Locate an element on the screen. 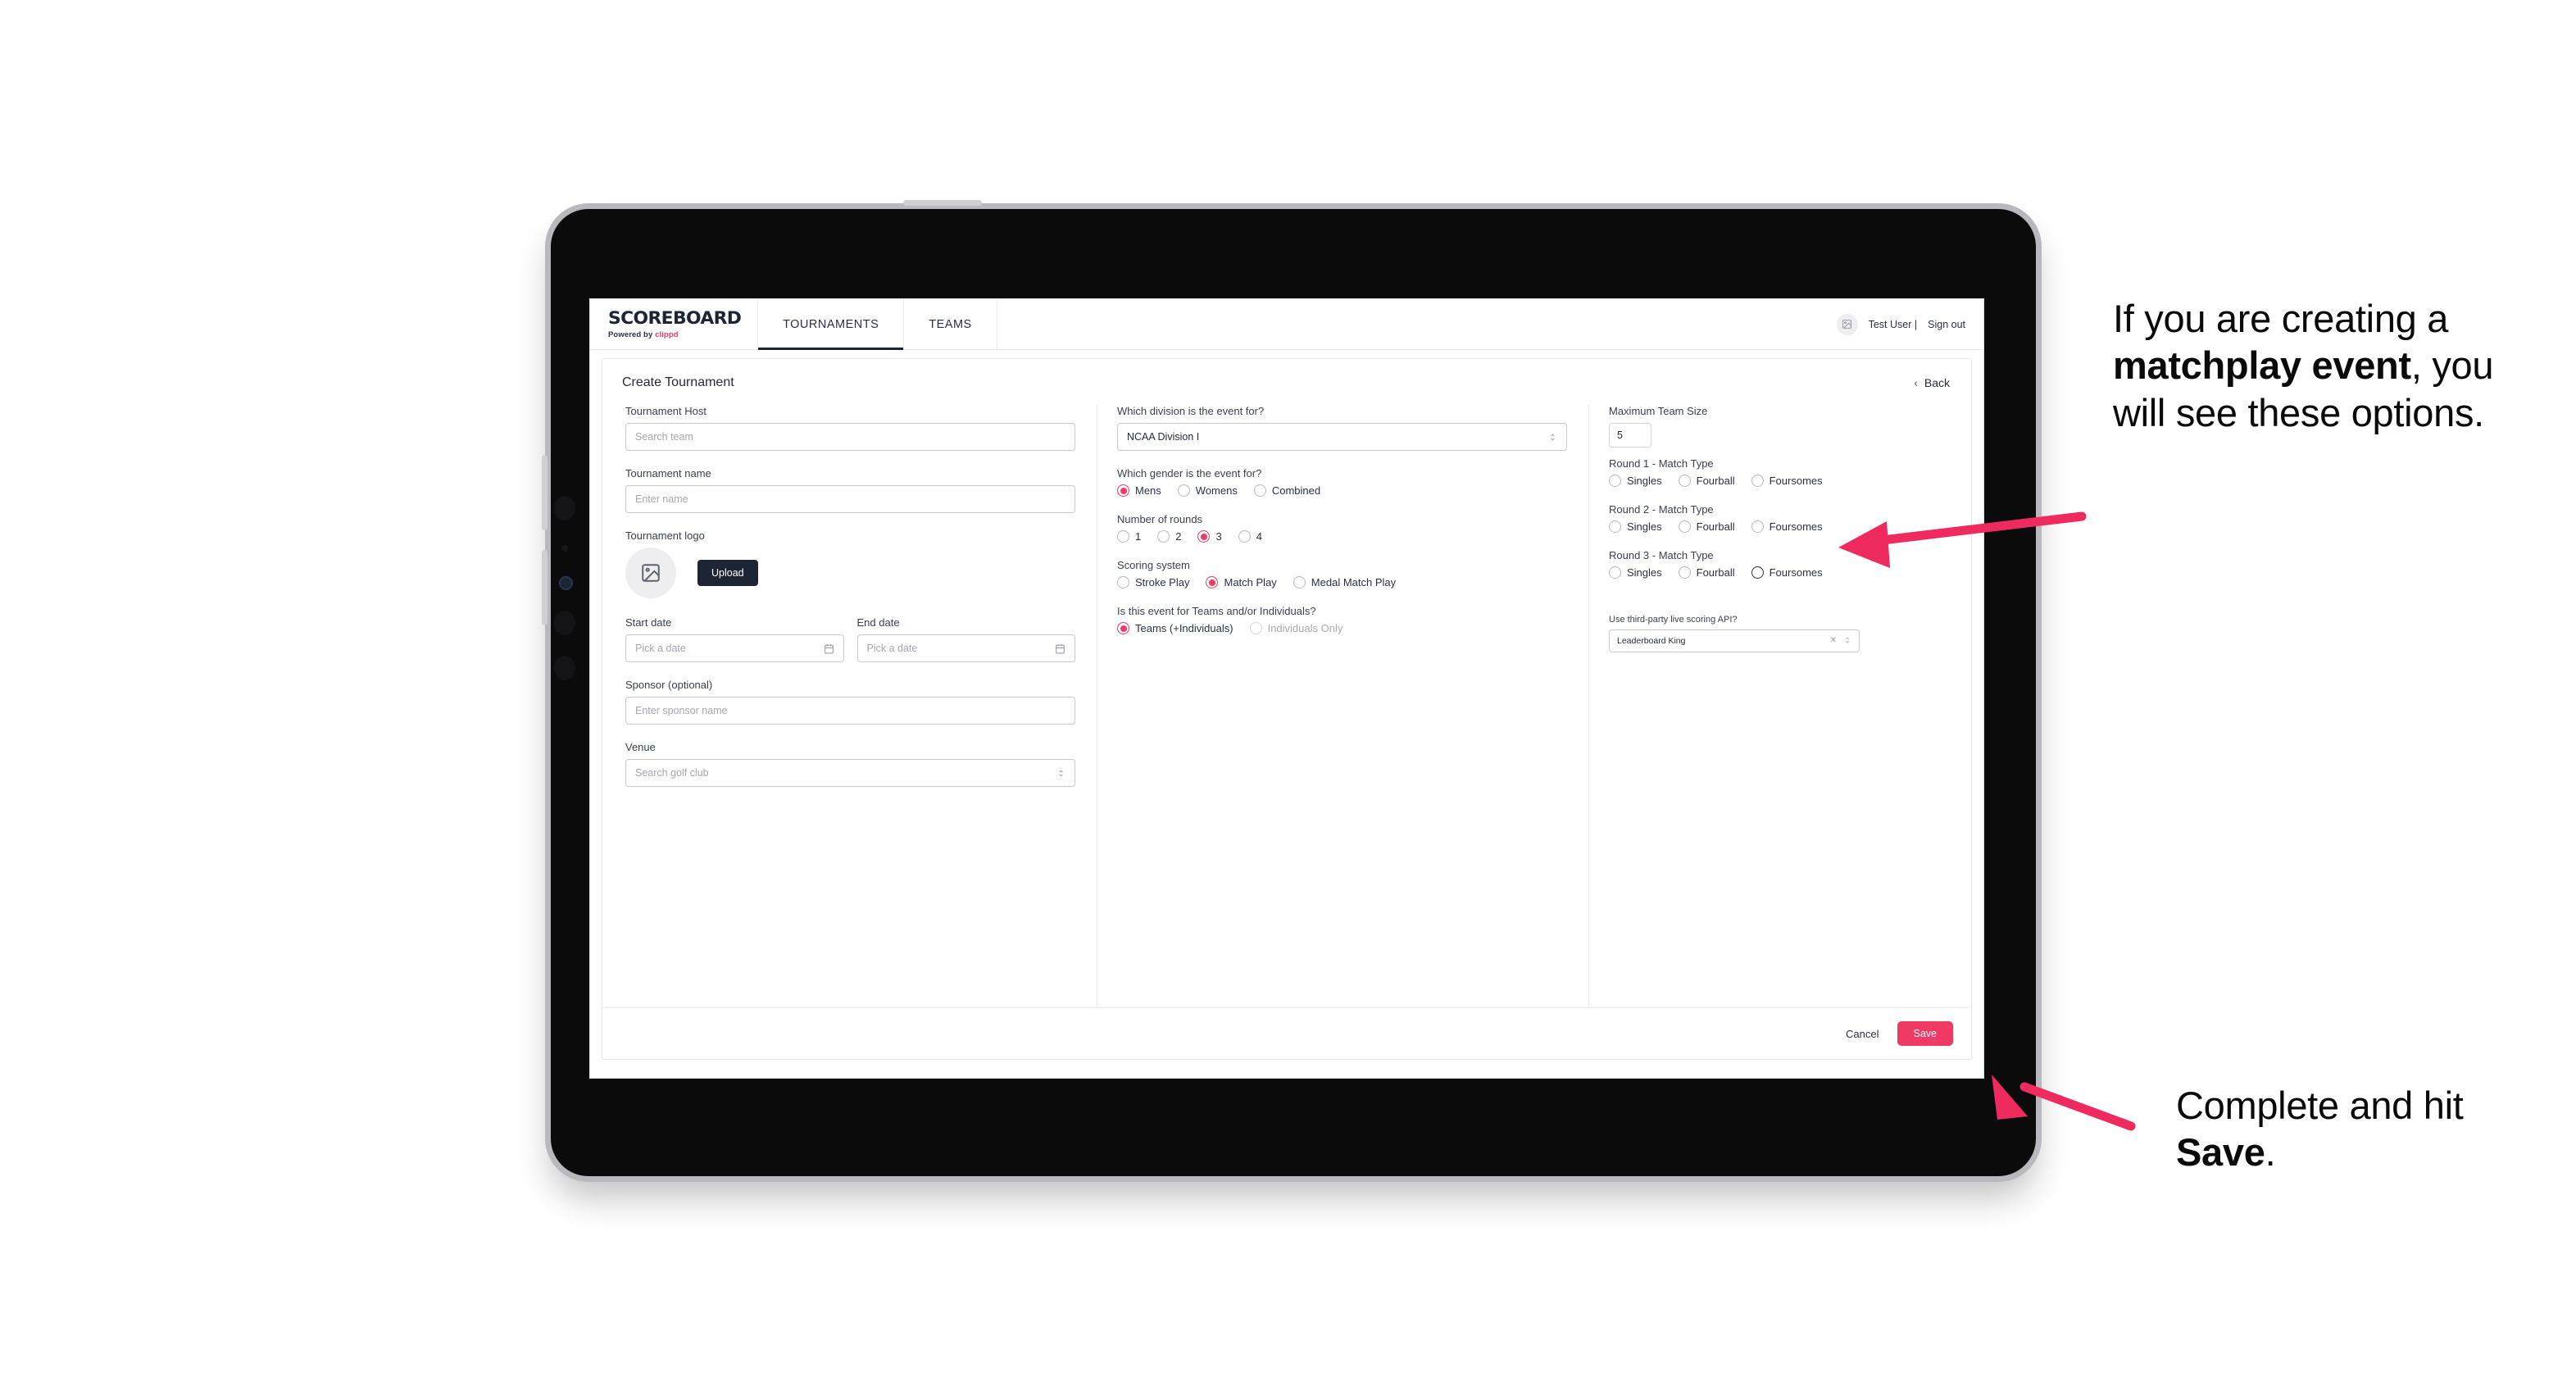  start-date-input: Pick a date is located at coordinates (734, 648).